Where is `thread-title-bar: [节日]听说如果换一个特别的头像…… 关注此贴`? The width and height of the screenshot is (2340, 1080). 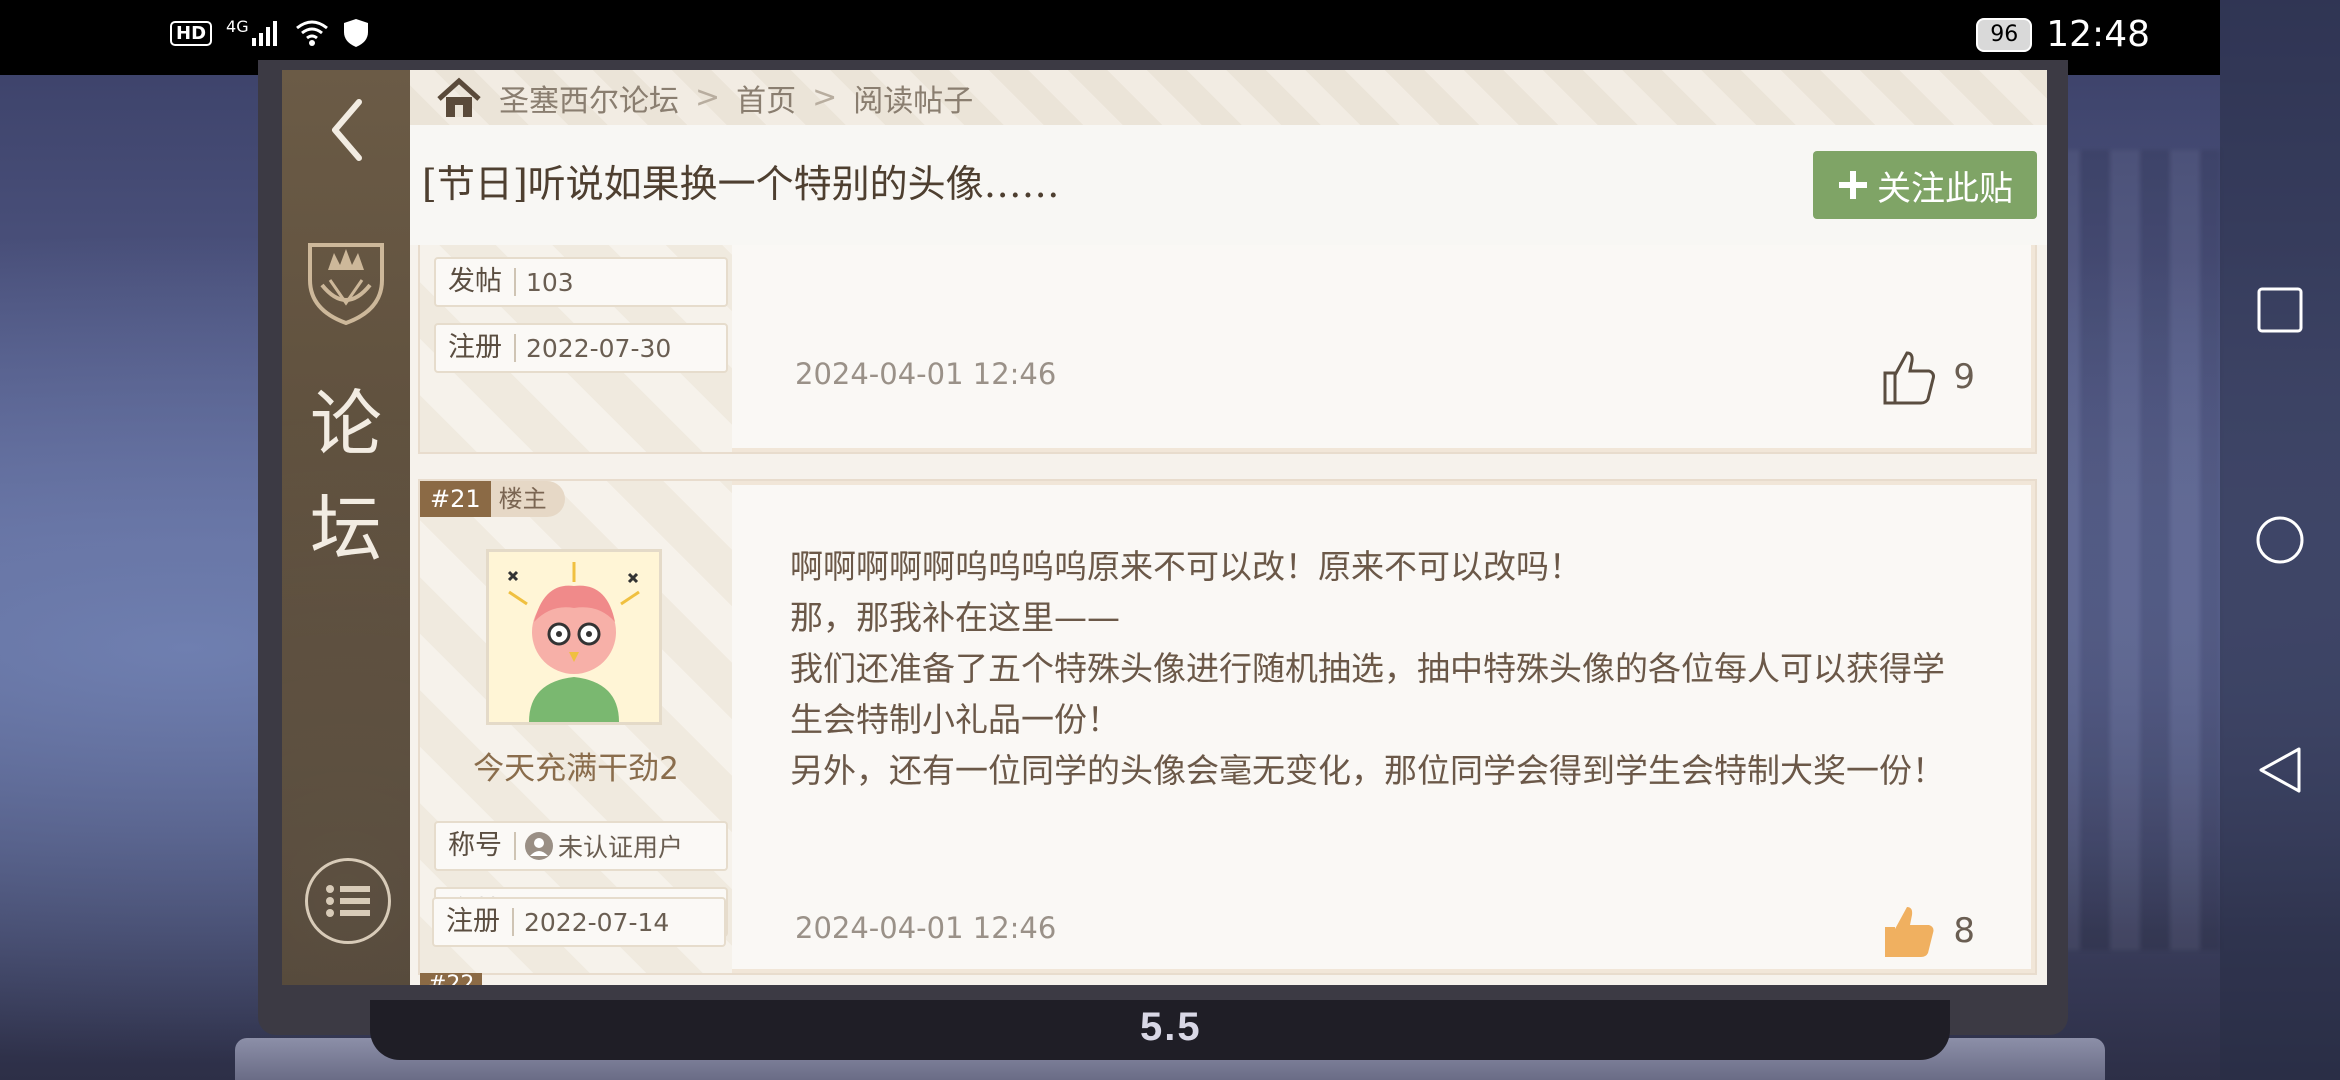
thread-title-bar: [节日]听说如果换一个特别的头像…… 关注此贴 is located at coordinates (1228, 186).